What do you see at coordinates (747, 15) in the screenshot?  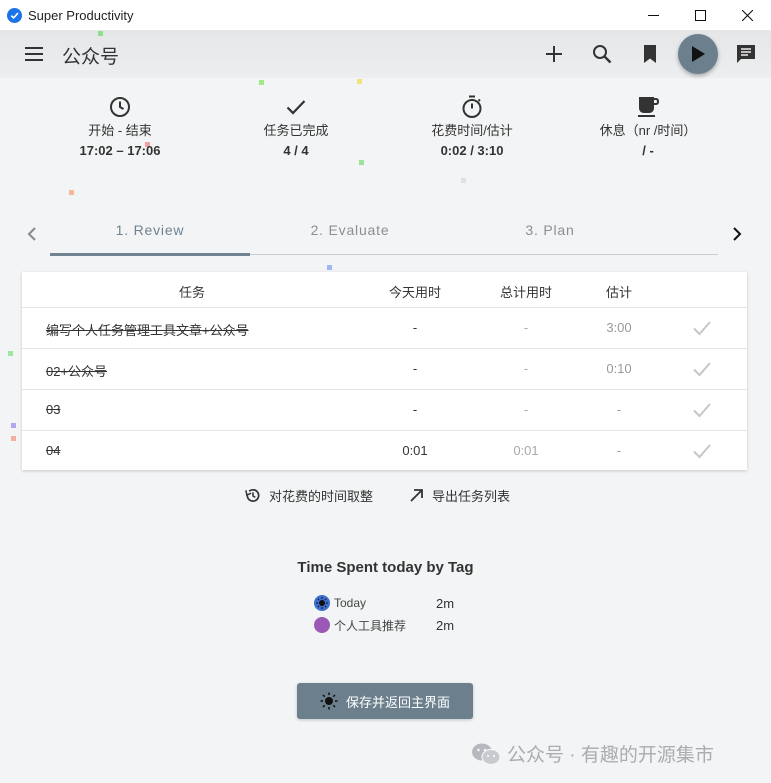 I see `close-window-button` at bounding box center [747, 15].